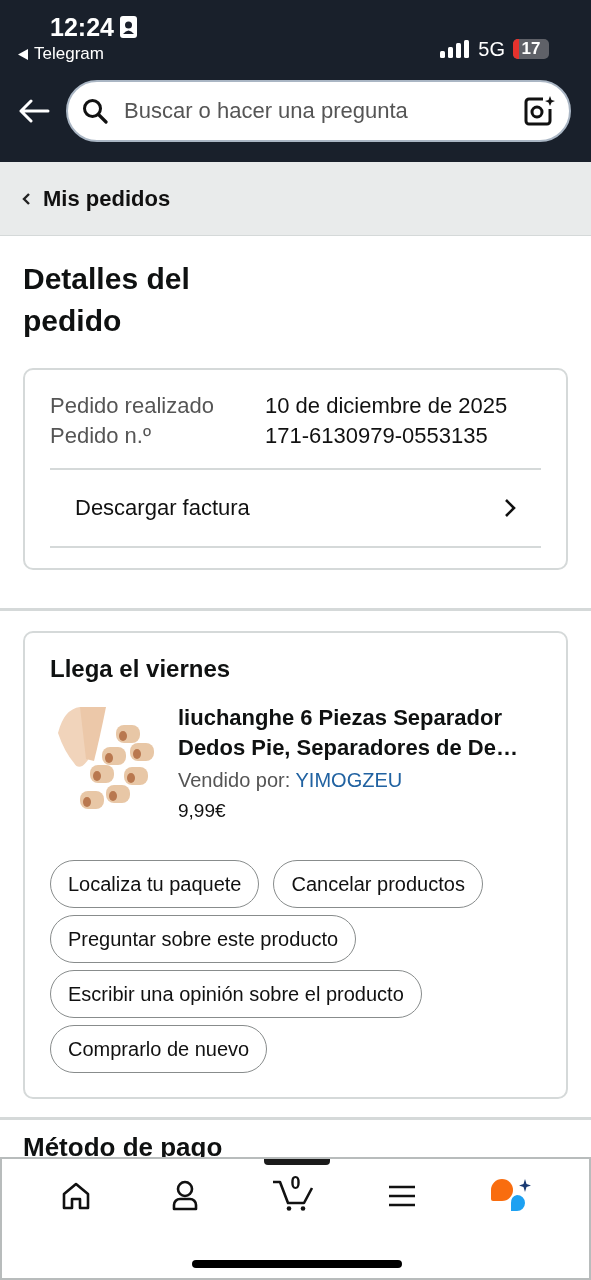  What do you see at coordinates (132, 406) in the screenshot?
I see `order-label: Pedido realizado` at bounding box center [132, 406].